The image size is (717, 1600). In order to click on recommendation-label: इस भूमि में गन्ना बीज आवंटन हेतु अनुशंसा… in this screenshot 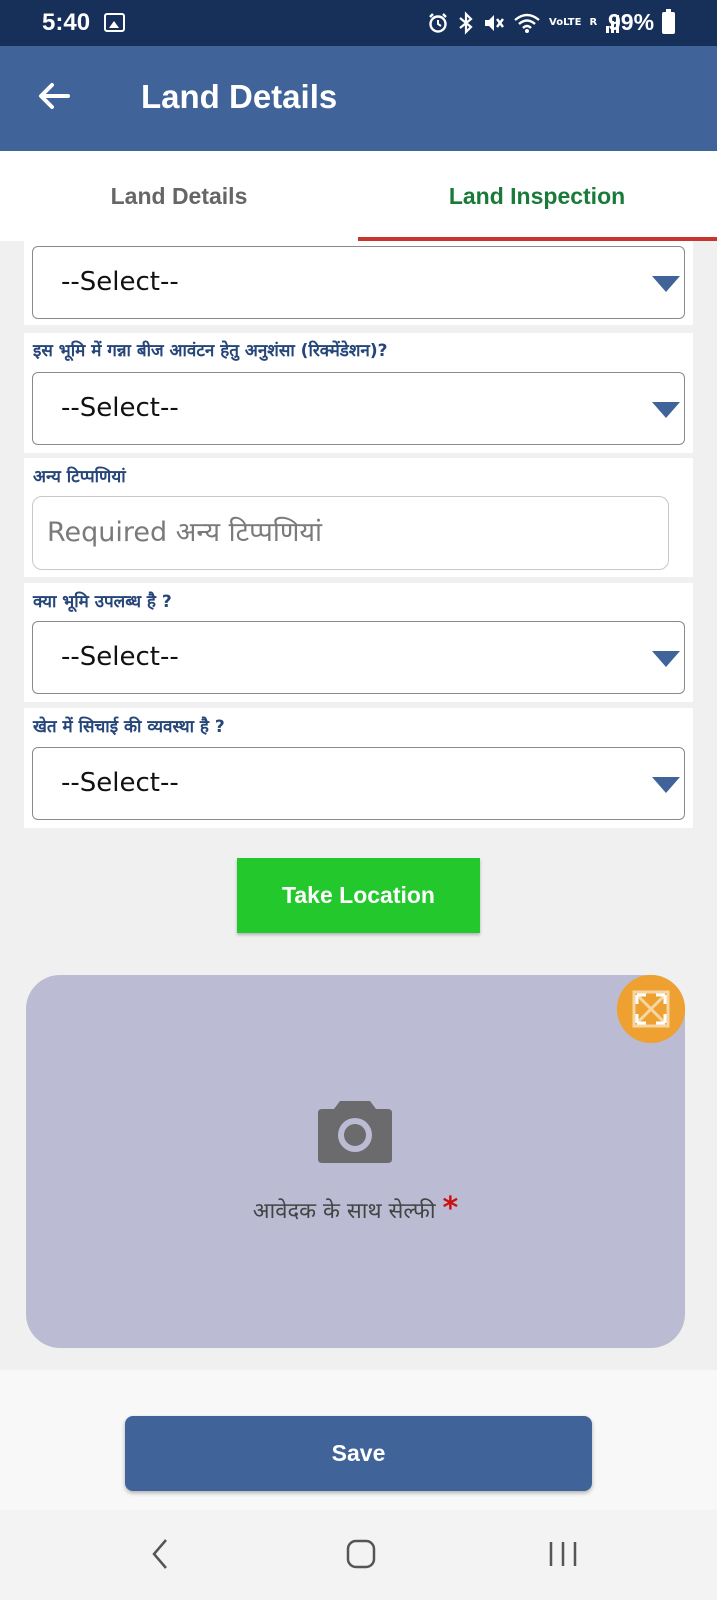, I will do `click(210, 351)`.